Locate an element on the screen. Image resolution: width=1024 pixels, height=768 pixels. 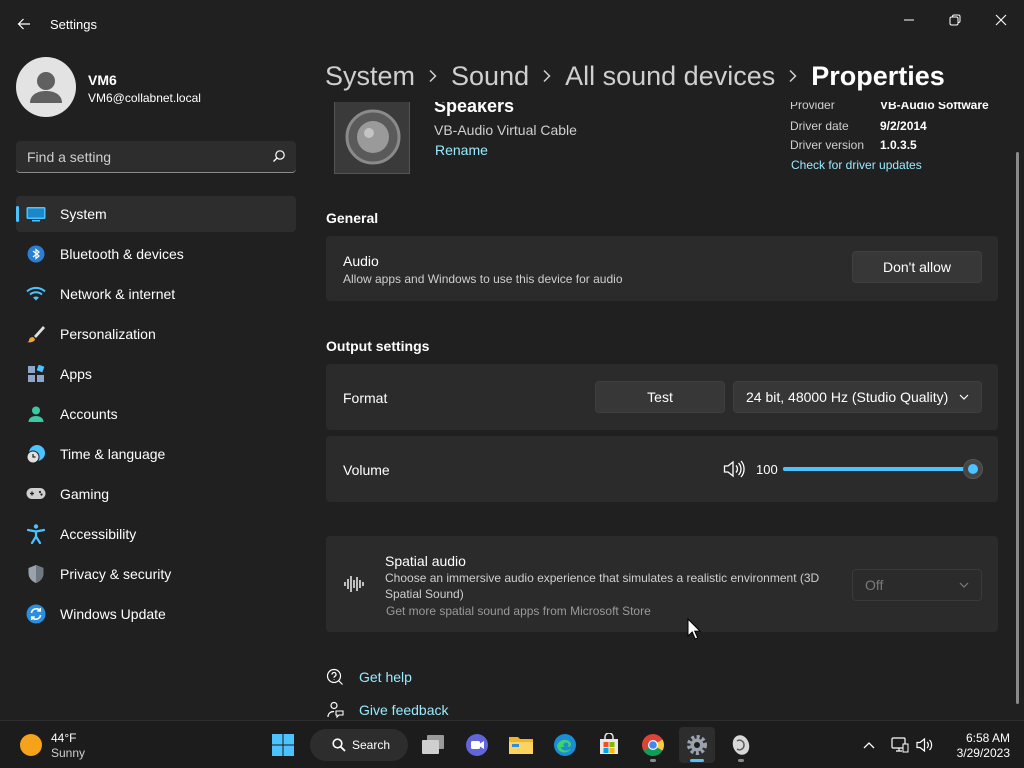
edge-button is located at coordinates (565, 745).